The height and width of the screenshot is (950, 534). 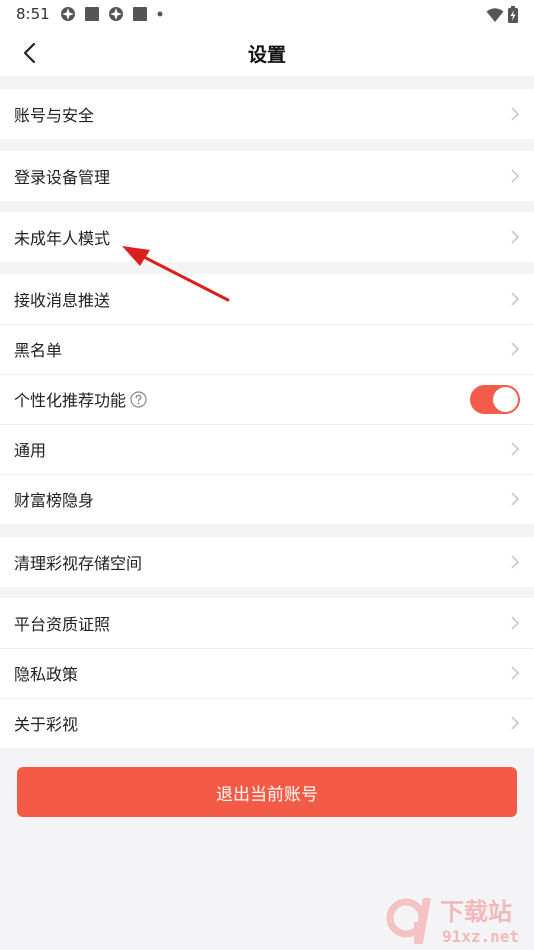 I want to click on battery-charging-icon, so click(x=513, y=14).